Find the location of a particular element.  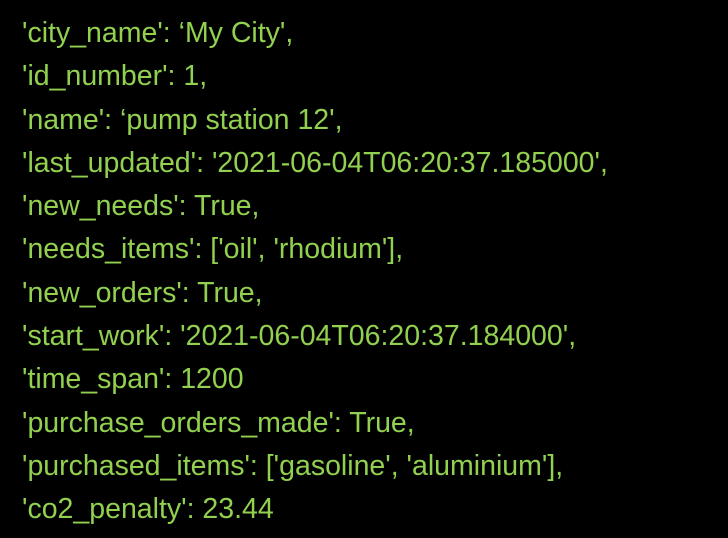

line-time-span: 'time_span': 1200 is located at coordinates (133, 379).